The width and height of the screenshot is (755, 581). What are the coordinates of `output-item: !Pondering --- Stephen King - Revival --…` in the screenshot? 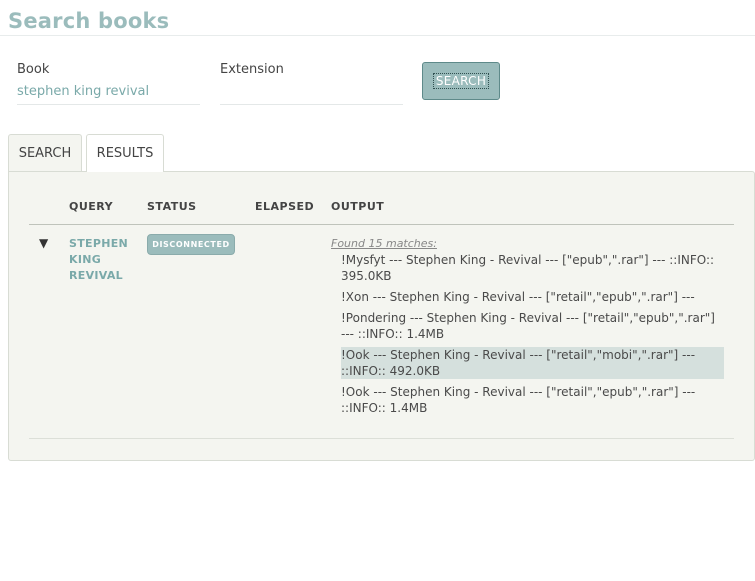 It's located at (532, 326).